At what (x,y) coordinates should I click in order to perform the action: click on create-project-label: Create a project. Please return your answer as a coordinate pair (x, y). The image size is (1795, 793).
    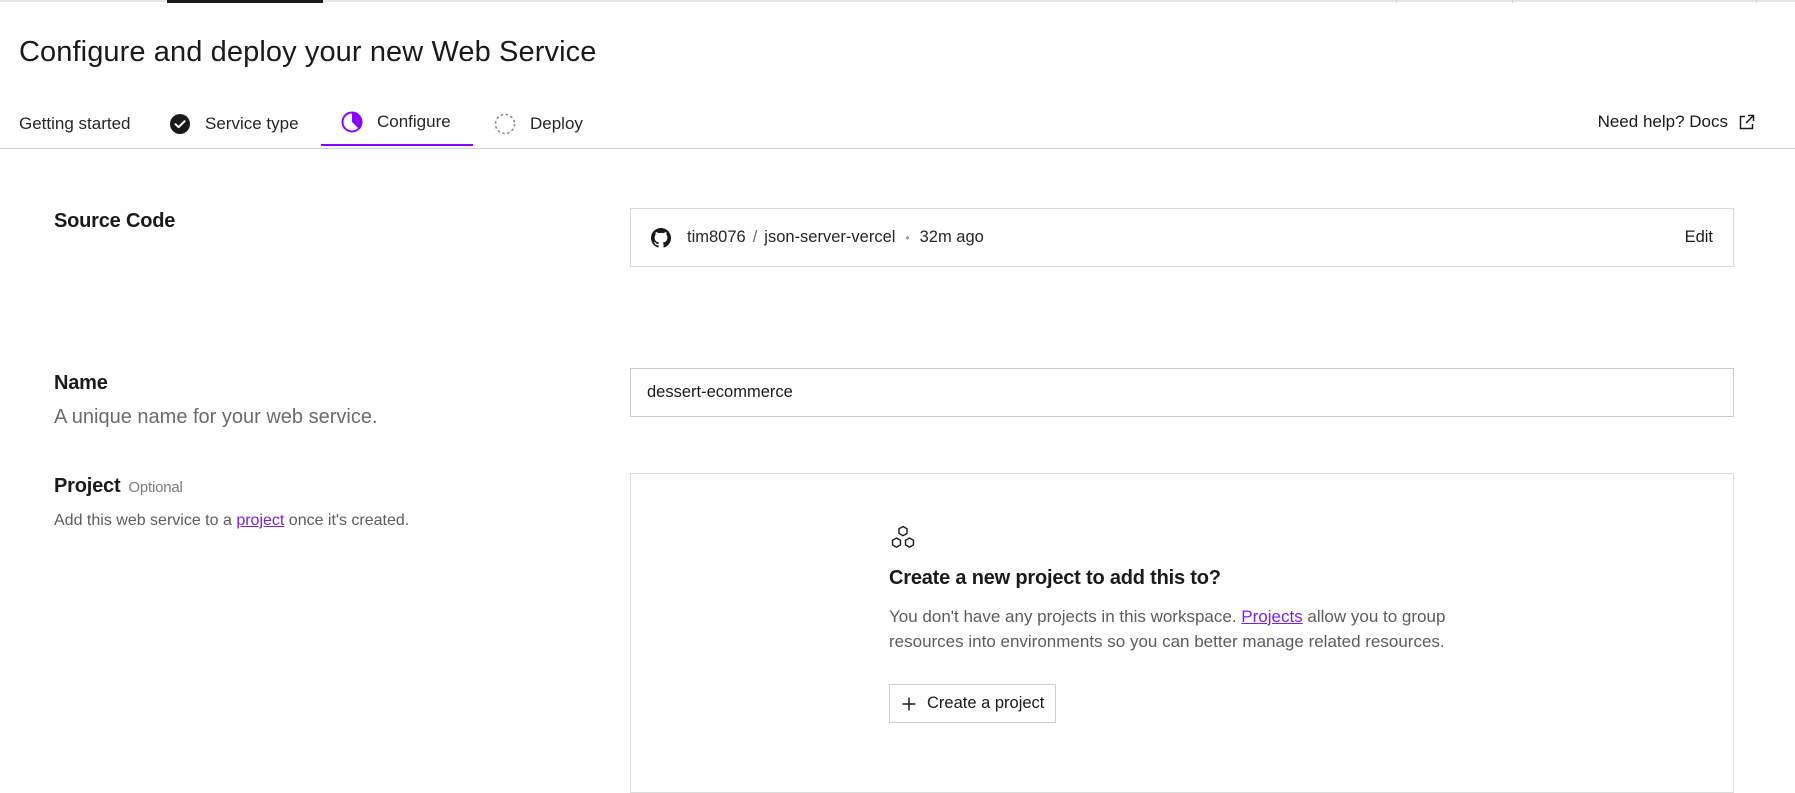
    Looking at the image, I should click on (986, 703).